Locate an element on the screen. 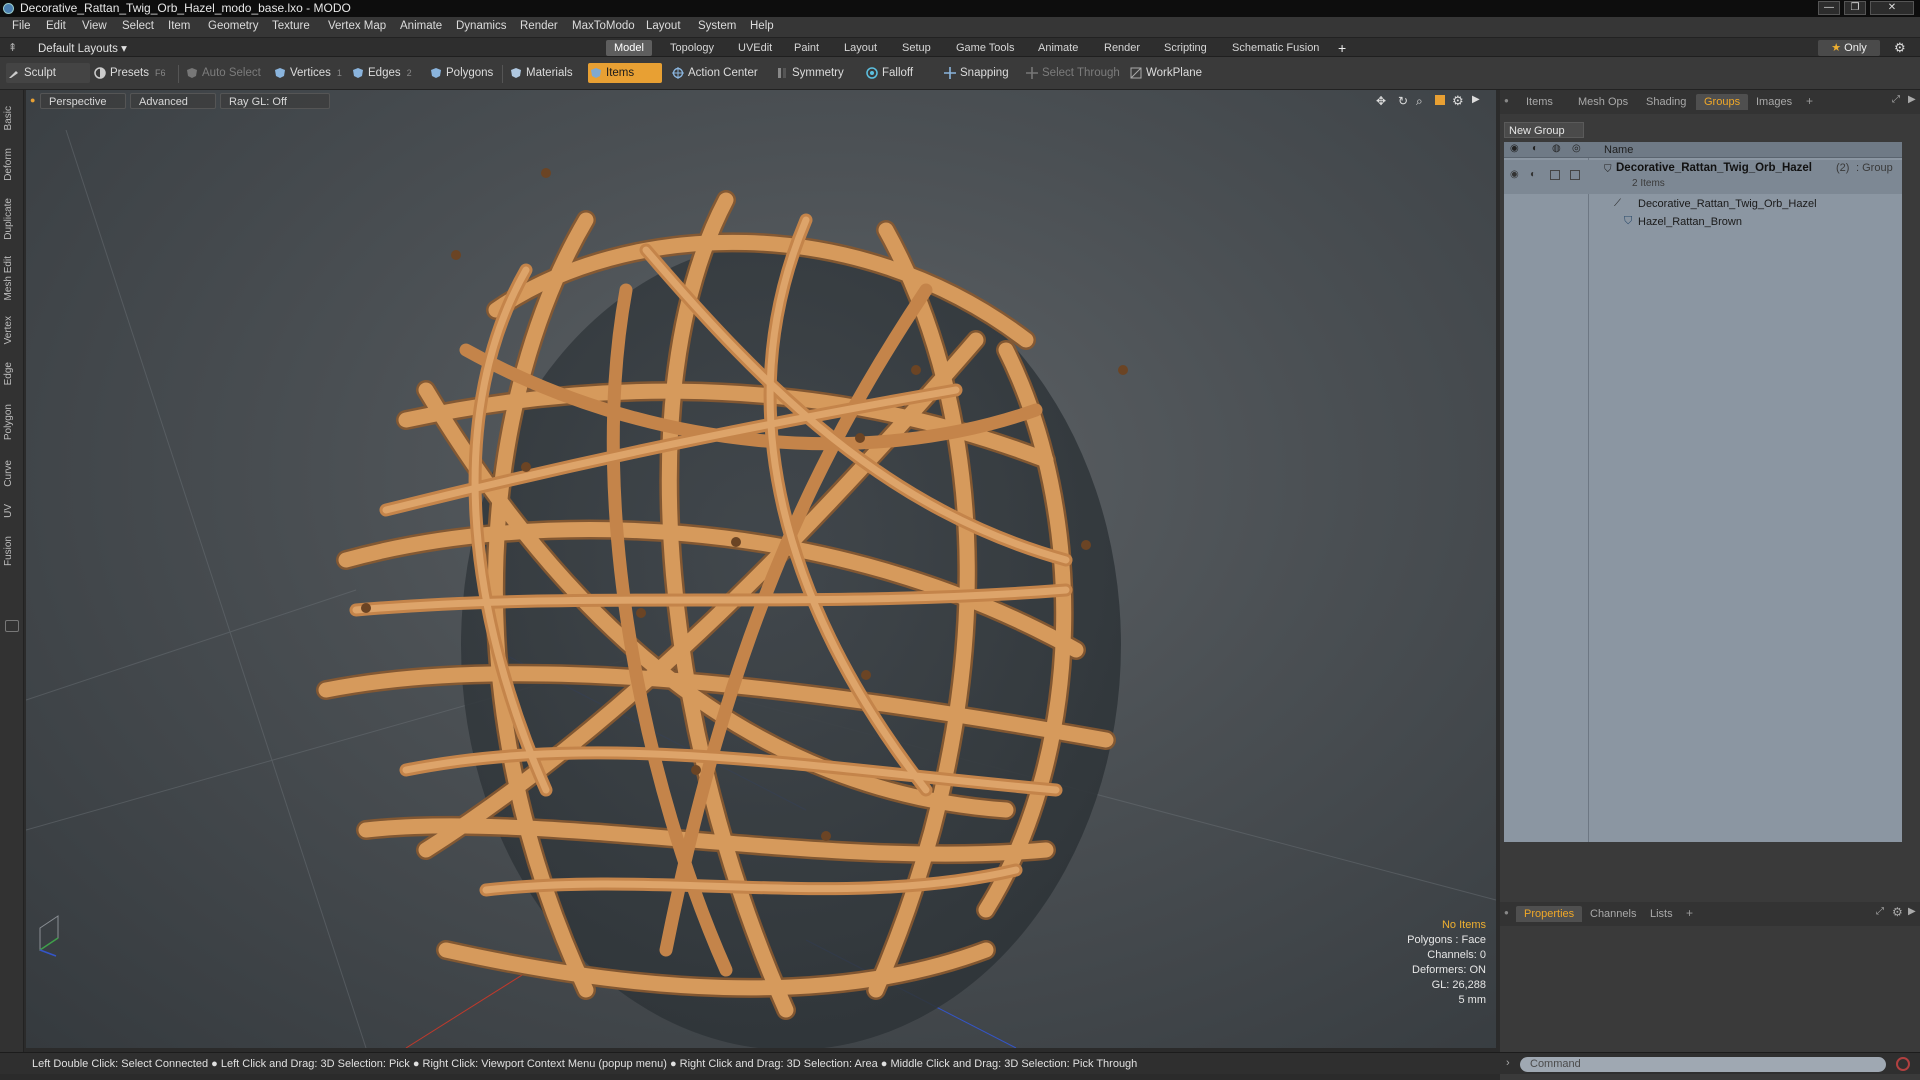 Image resolution: width=1920 pixels, height=1080 pixels. group-select-checkbox is located at coordinates (1575, 175).